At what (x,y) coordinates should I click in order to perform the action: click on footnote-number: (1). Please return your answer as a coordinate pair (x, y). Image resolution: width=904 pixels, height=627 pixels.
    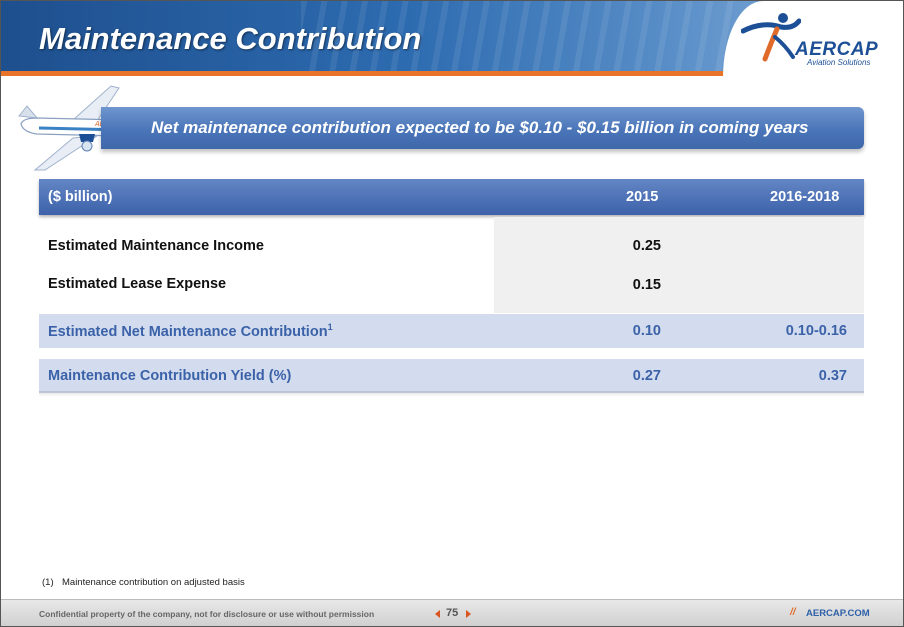
    Looking at the image, I should click on (48, 582).